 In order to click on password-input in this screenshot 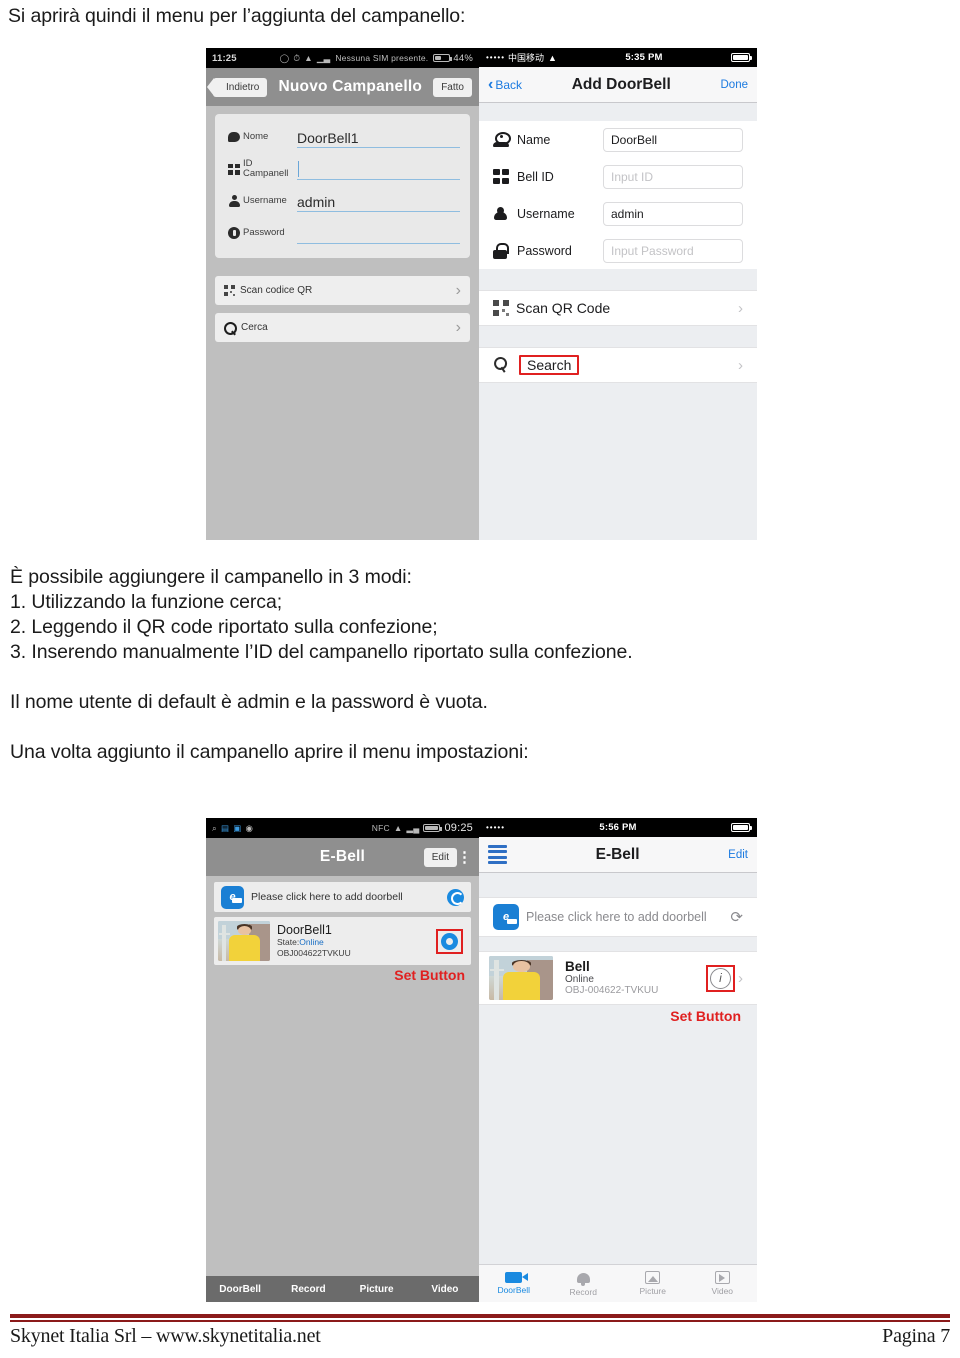, I will do `click(378, 233)`.